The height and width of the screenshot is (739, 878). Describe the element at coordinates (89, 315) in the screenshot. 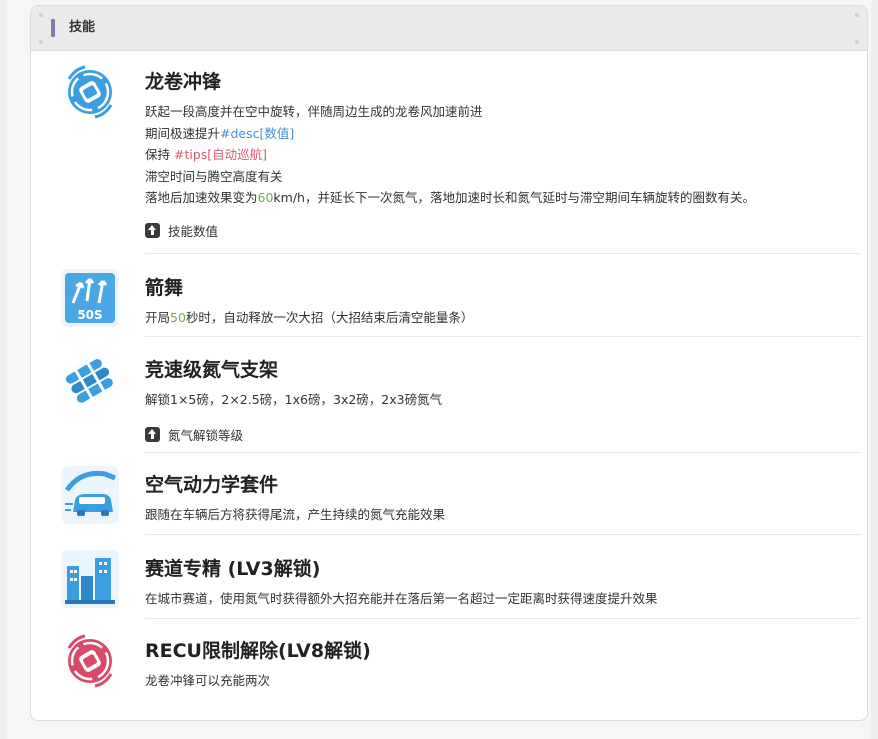

I see `cooldown-badge-text: 50S` at that location.